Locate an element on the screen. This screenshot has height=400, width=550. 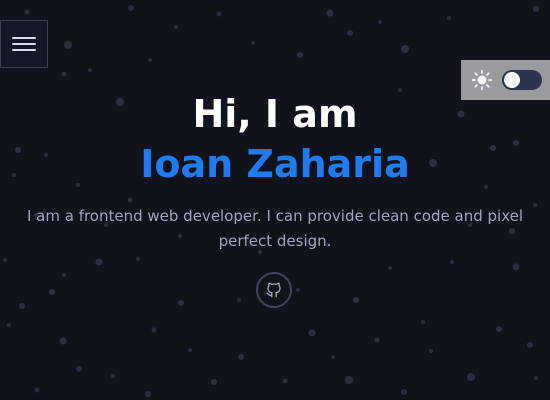
github-icon is located at coordinates (273, 290).